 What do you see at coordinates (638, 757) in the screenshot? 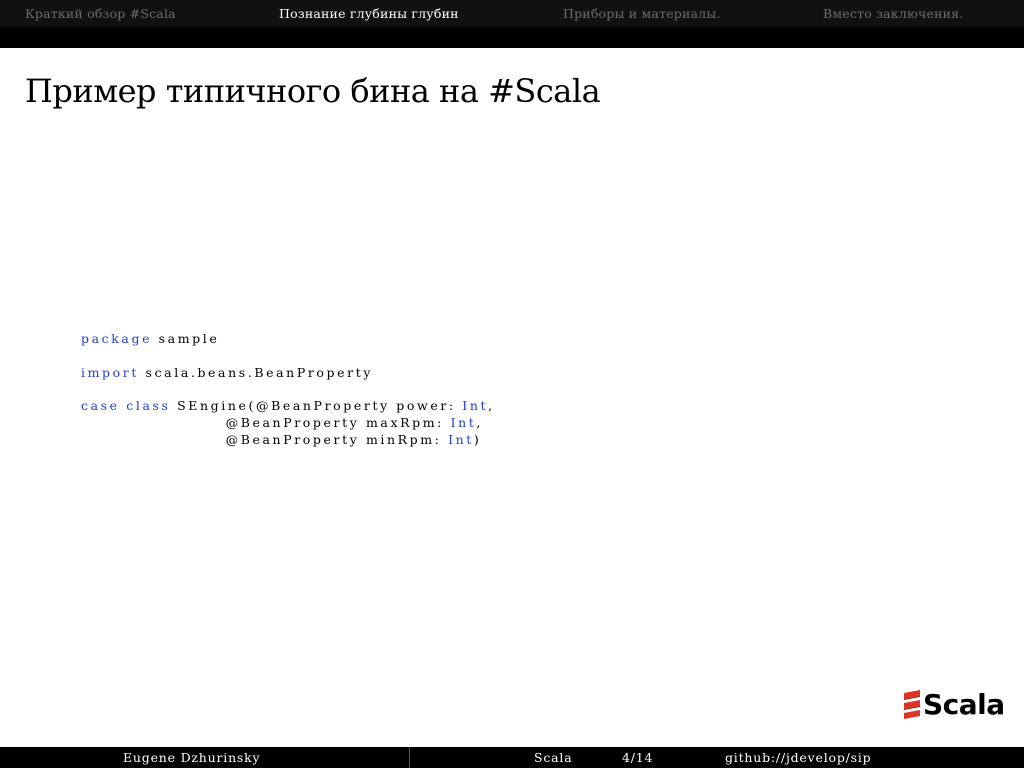
I see `footer-page-number: 4/14` at bounding box center [638, 757].